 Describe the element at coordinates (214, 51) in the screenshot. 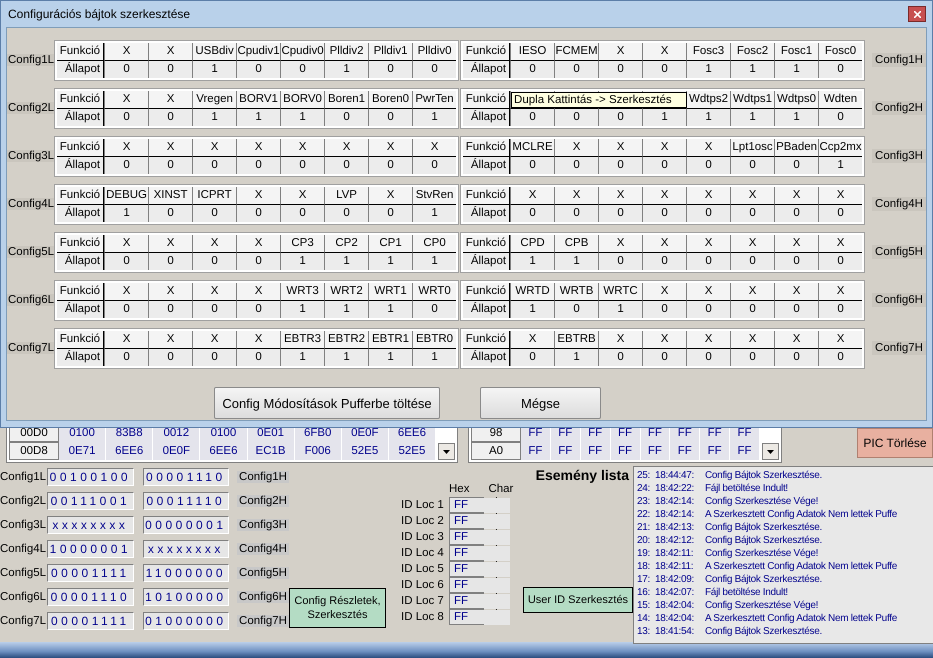

I see `function-cell: USBdiv` at that location.